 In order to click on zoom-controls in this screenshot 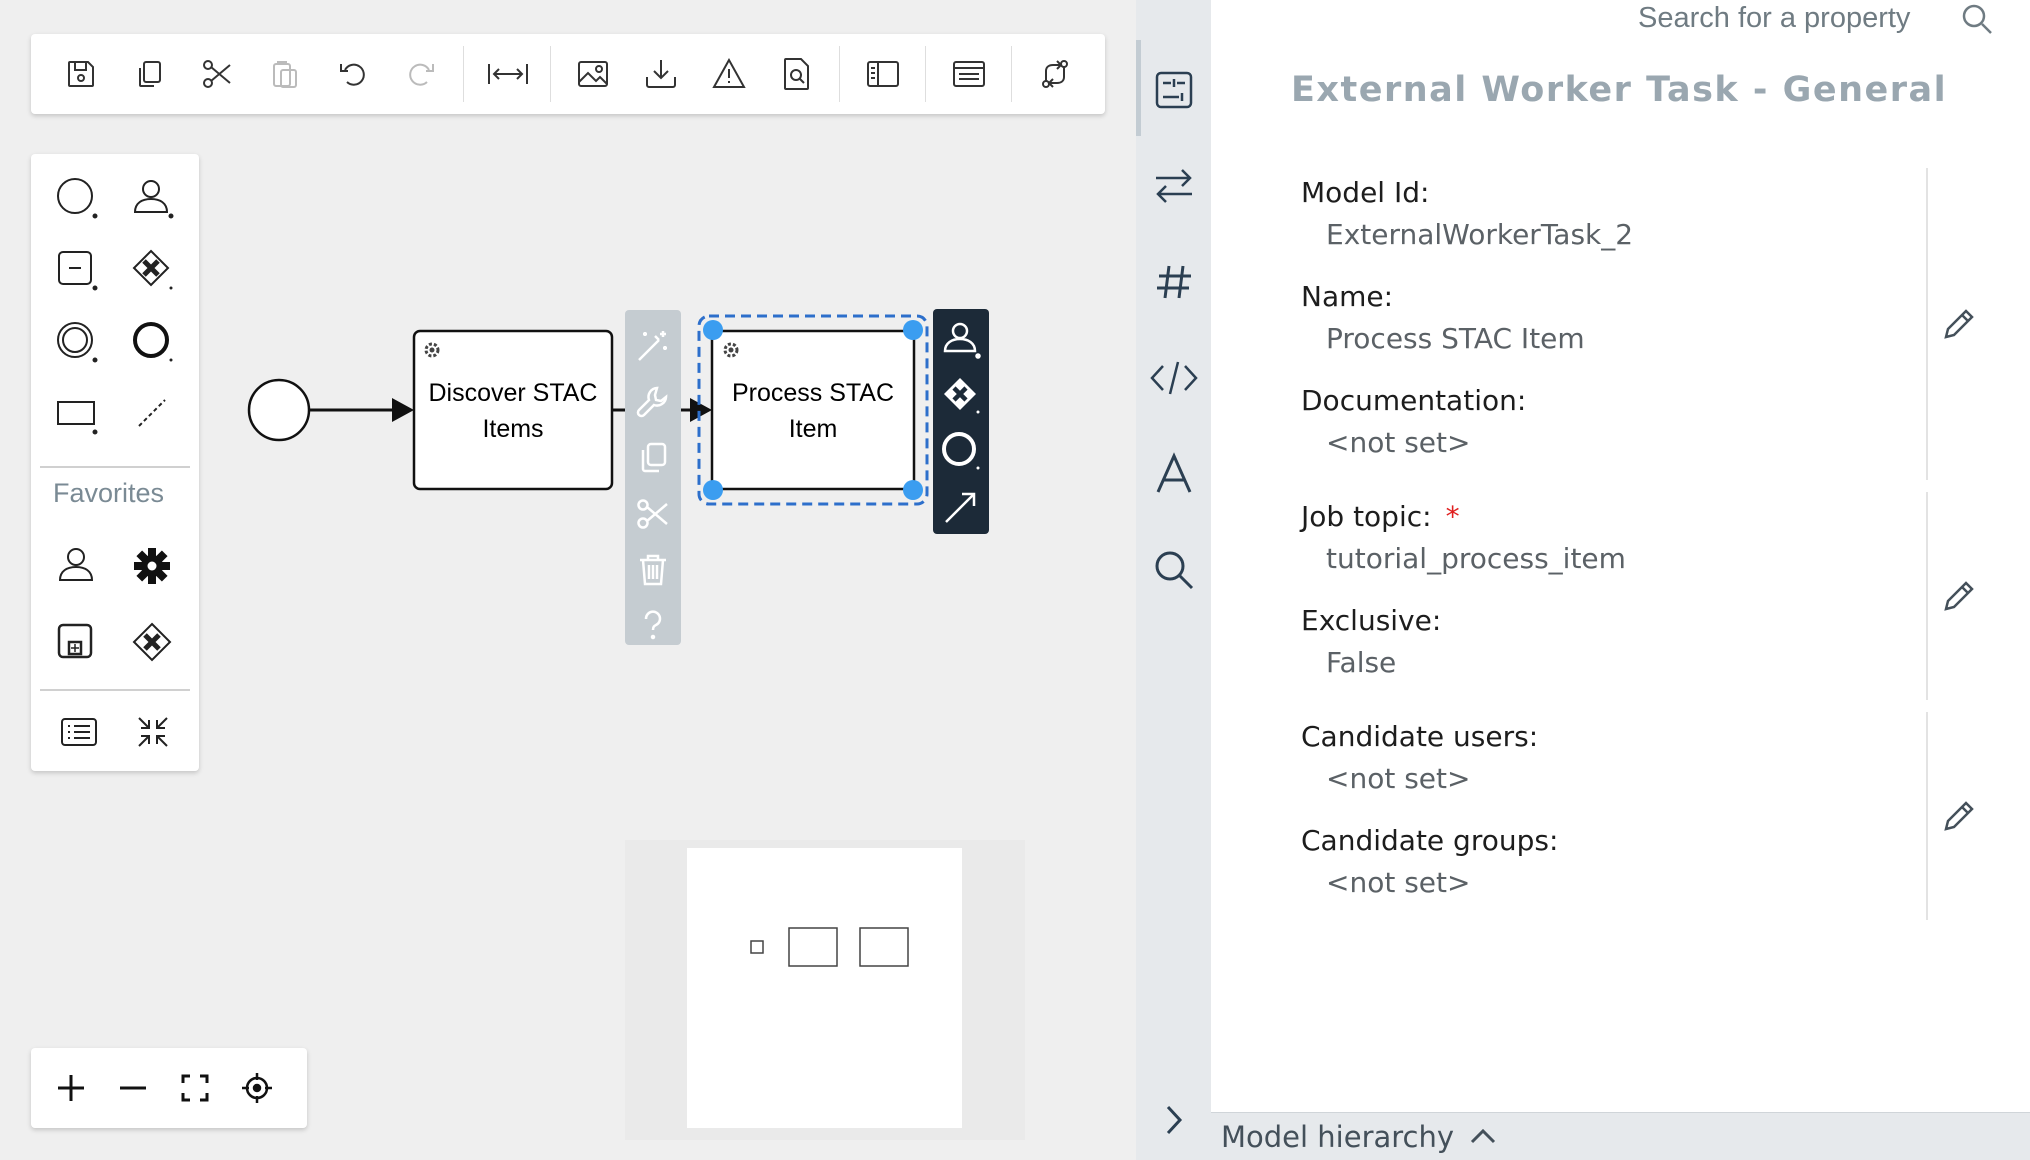, I will do `click(169, 1088)`.